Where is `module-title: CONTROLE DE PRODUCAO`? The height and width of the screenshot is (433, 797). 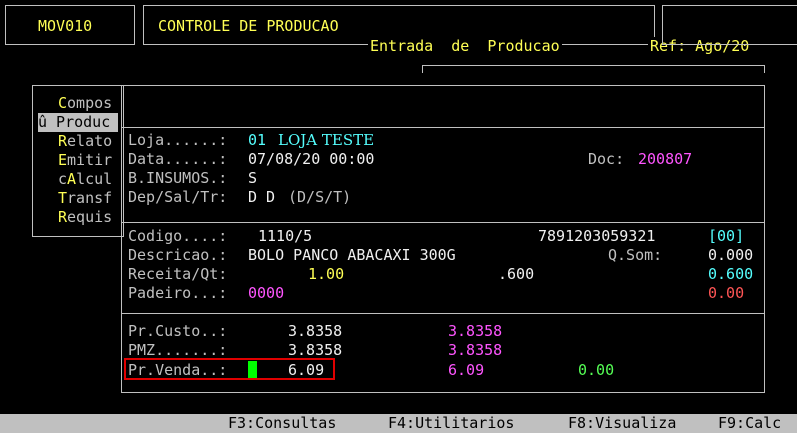
module-title: CONTROLE DE PRODUCAO is located at coordinates (248, 26).